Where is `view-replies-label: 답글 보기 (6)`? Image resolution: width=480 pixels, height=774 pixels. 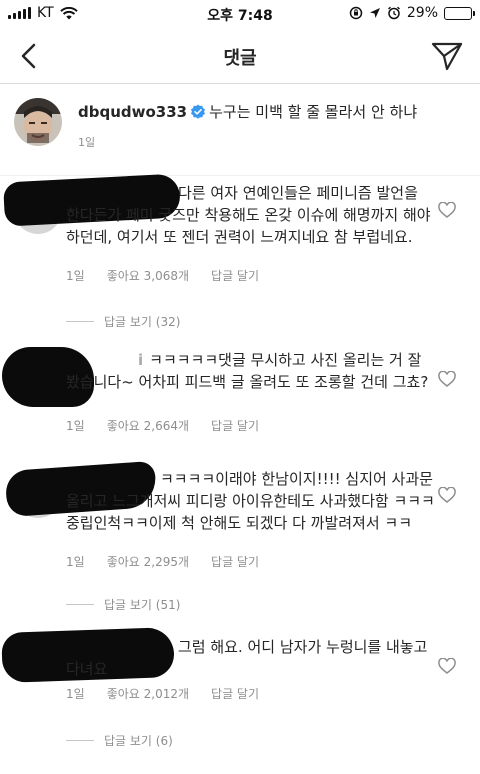
view-replies-label: 답글 보기 (6) is located at coordinates (138, 741).